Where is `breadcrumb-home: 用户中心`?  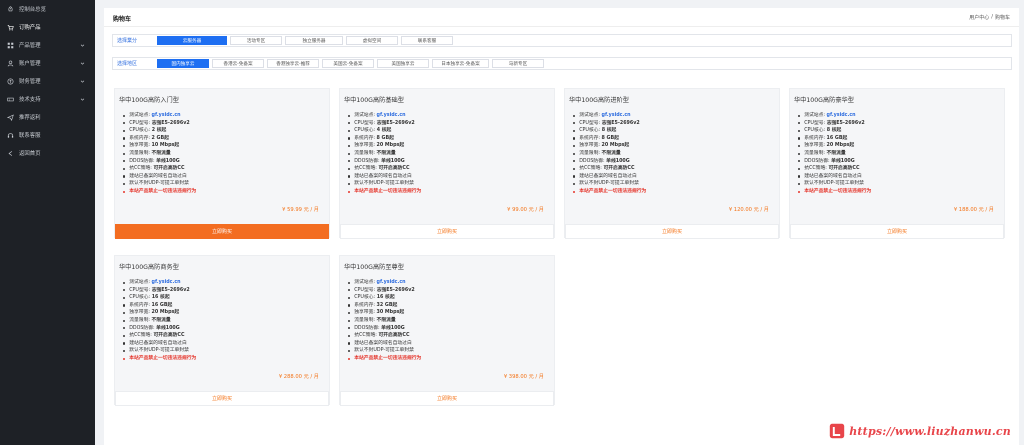 breadcrumb-home: 用户中心 is located at coordinates (979, 17).